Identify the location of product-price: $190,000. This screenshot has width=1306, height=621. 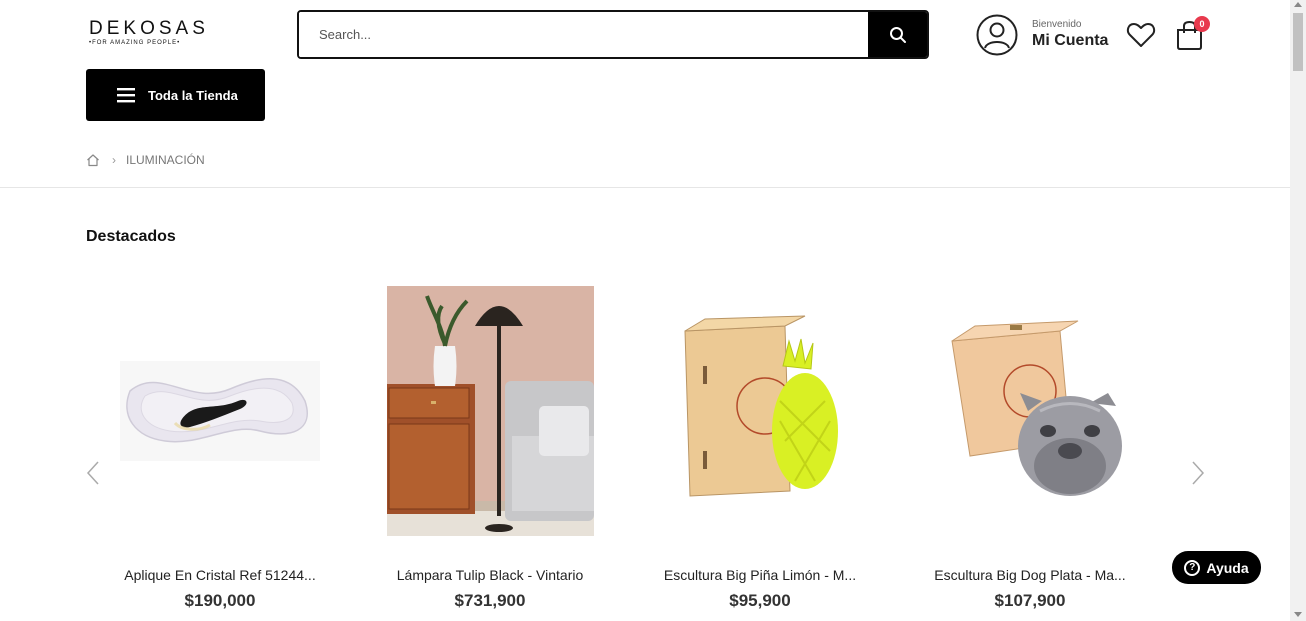
(220, 600).